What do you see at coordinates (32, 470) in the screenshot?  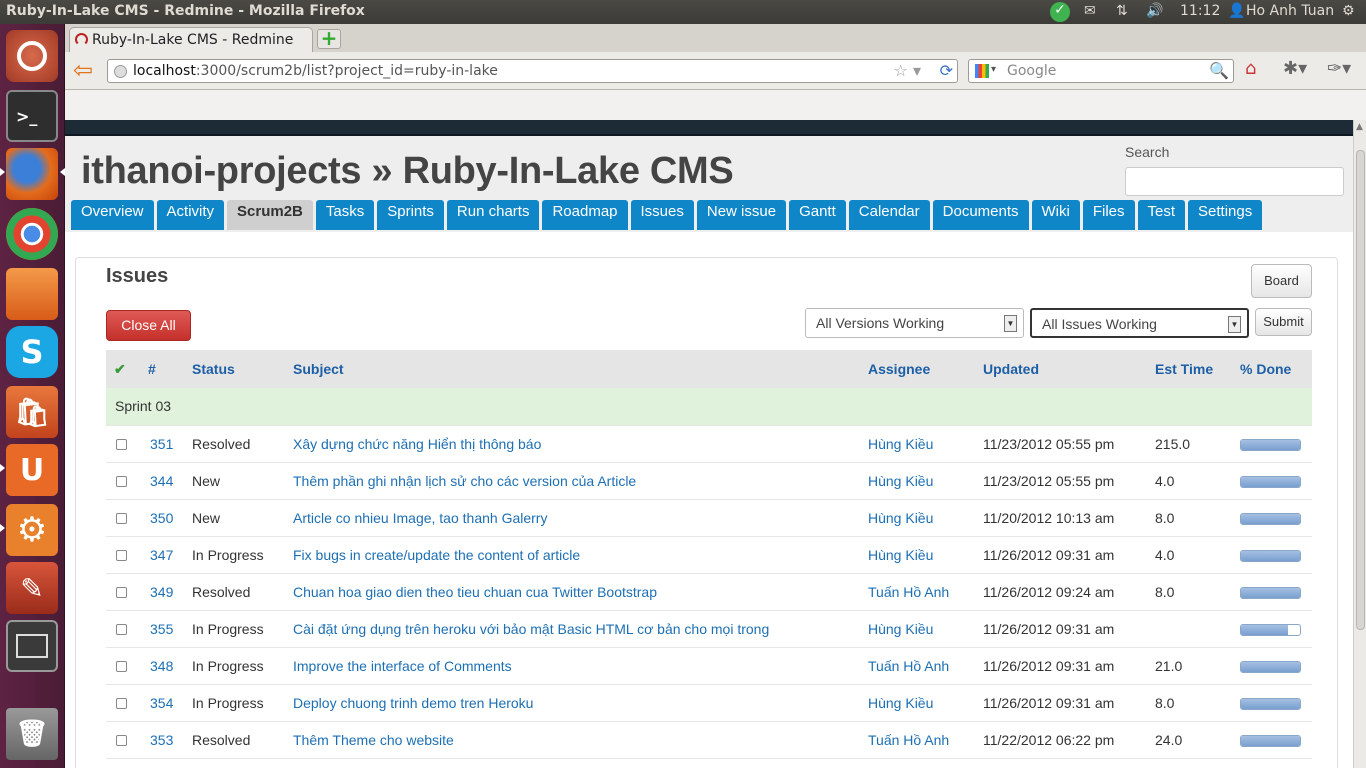 I see `ubuntu-one-icon: U` at bounding box center [32, 470].